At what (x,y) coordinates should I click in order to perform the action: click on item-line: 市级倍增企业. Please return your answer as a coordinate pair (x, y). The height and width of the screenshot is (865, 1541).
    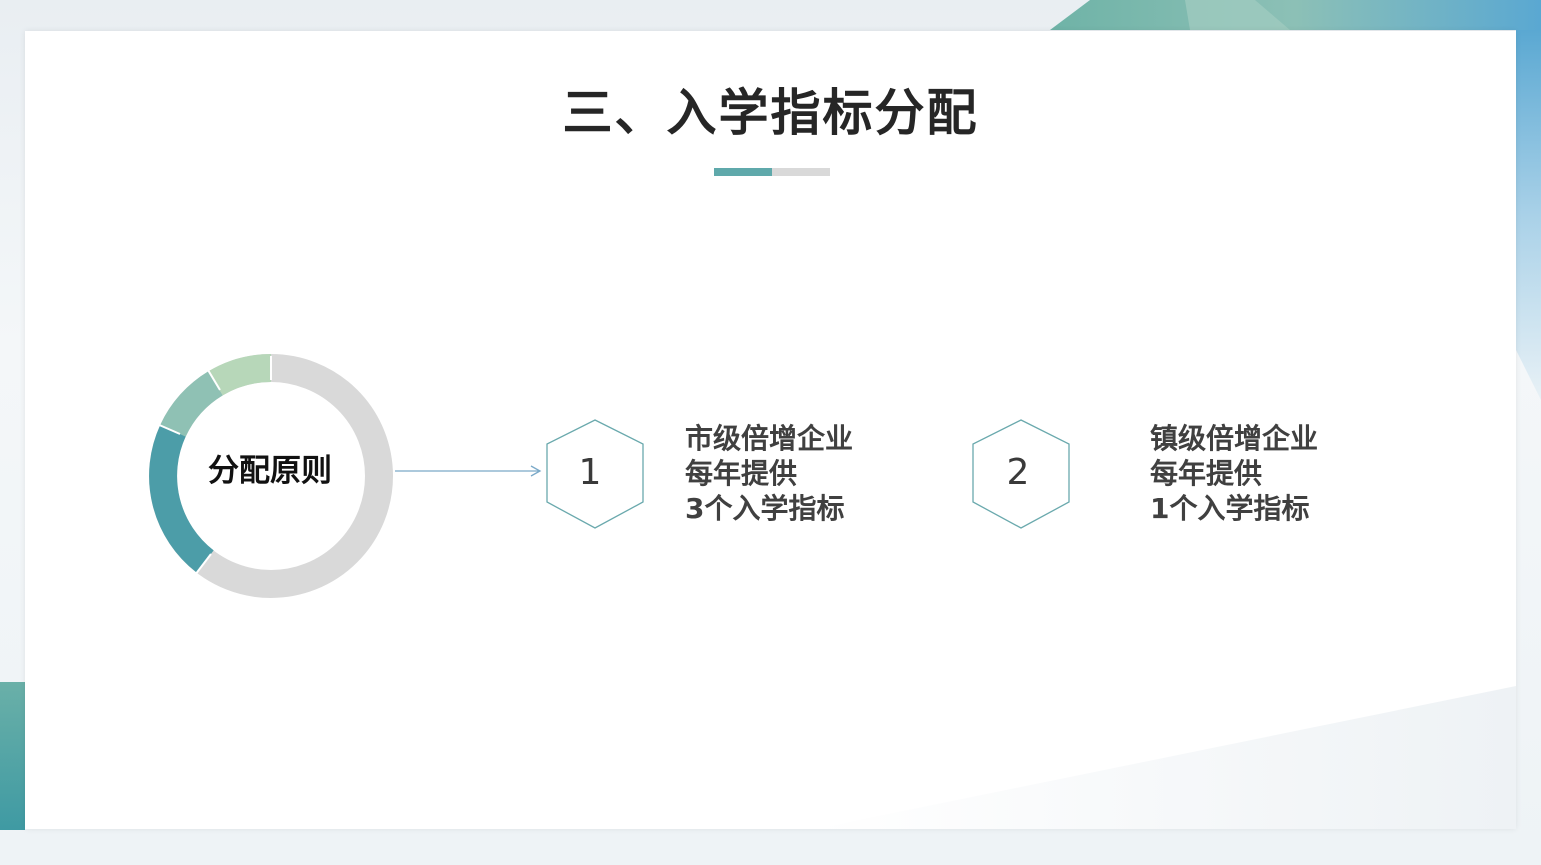
    Looking at the image, I should click on (769, 438).